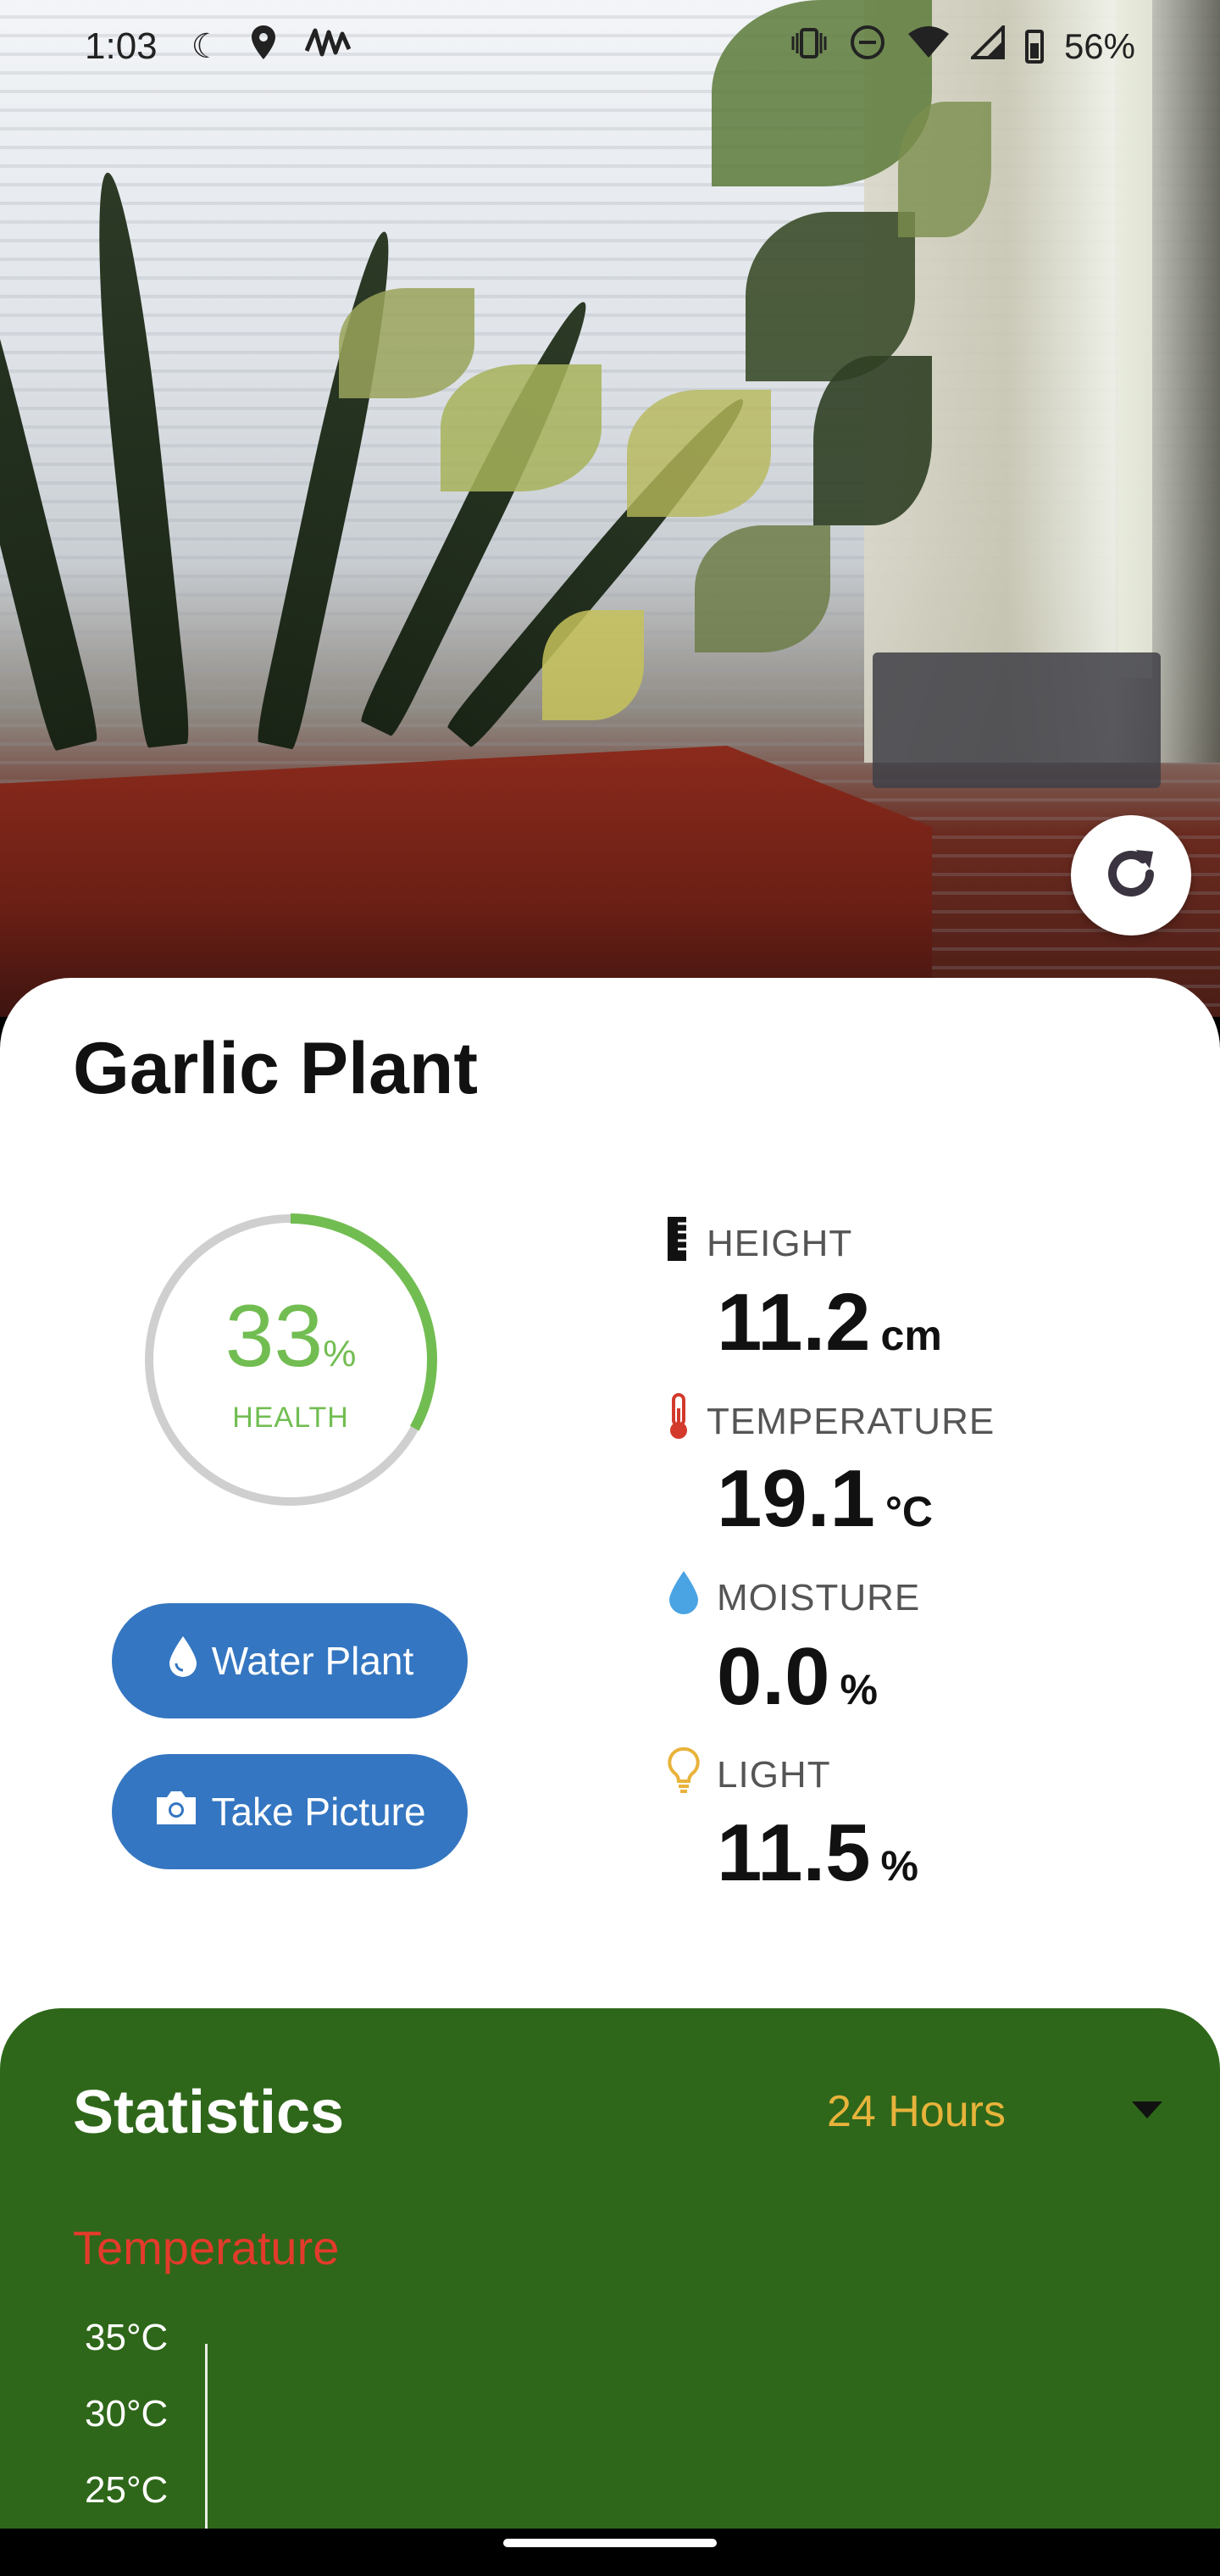  I want to click on light-unit: %, so click(899, 1866).